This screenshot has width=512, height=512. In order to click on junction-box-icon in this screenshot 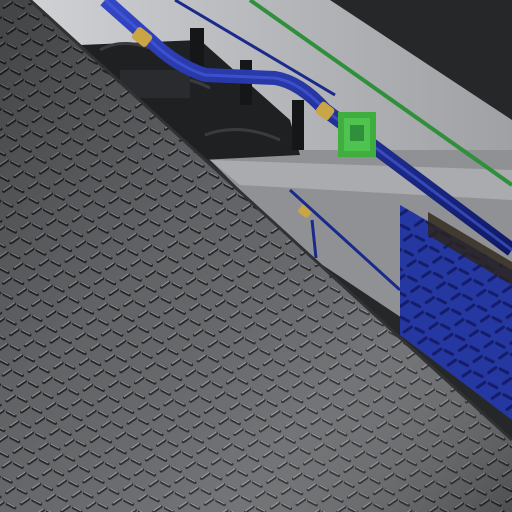, I will do `click(357, 134)`.